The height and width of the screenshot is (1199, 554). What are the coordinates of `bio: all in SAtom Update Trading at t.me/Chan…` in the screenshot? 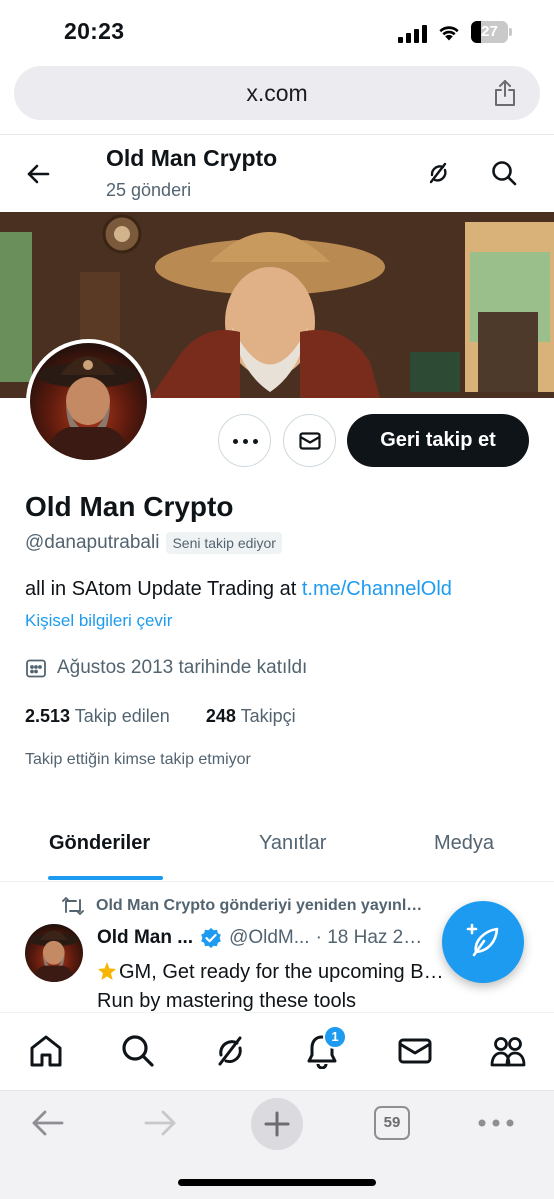 It's located at (238, 589).